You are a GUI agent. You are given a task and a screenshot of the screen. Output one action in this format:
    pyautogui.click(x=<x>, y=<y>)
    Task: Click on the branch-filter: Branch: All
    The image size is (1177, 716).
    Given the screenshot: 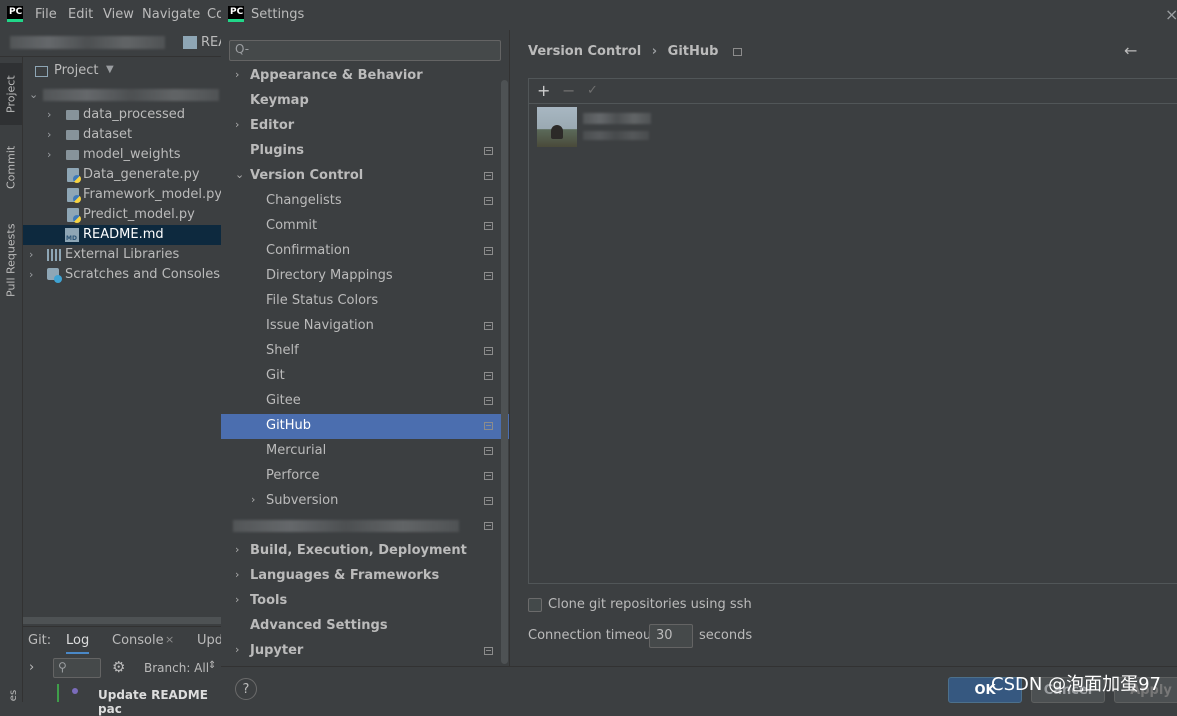 What is the action you would take?
    pyautogui.click(x=176, y=668)
    